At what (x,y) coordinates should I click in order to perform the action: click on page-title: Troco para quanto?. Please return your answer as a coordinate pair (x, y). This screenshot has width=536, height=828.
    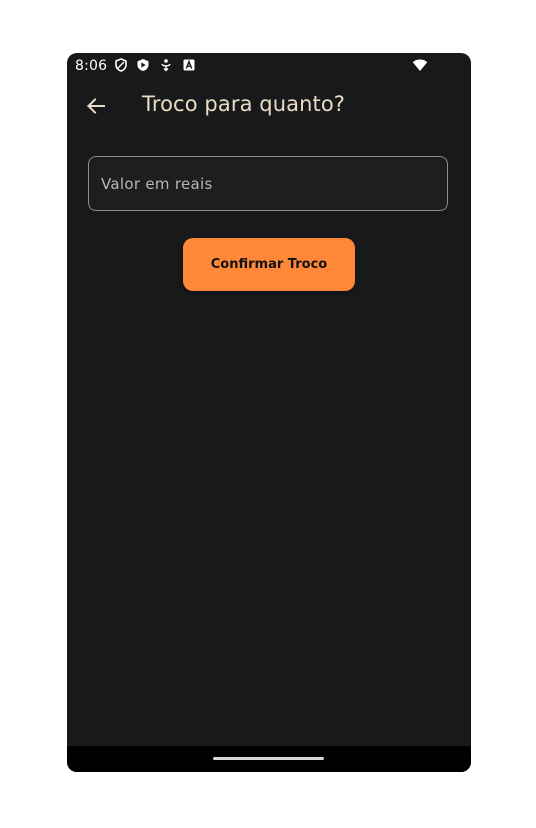
    Looking at the image, I should click on (244, 104).